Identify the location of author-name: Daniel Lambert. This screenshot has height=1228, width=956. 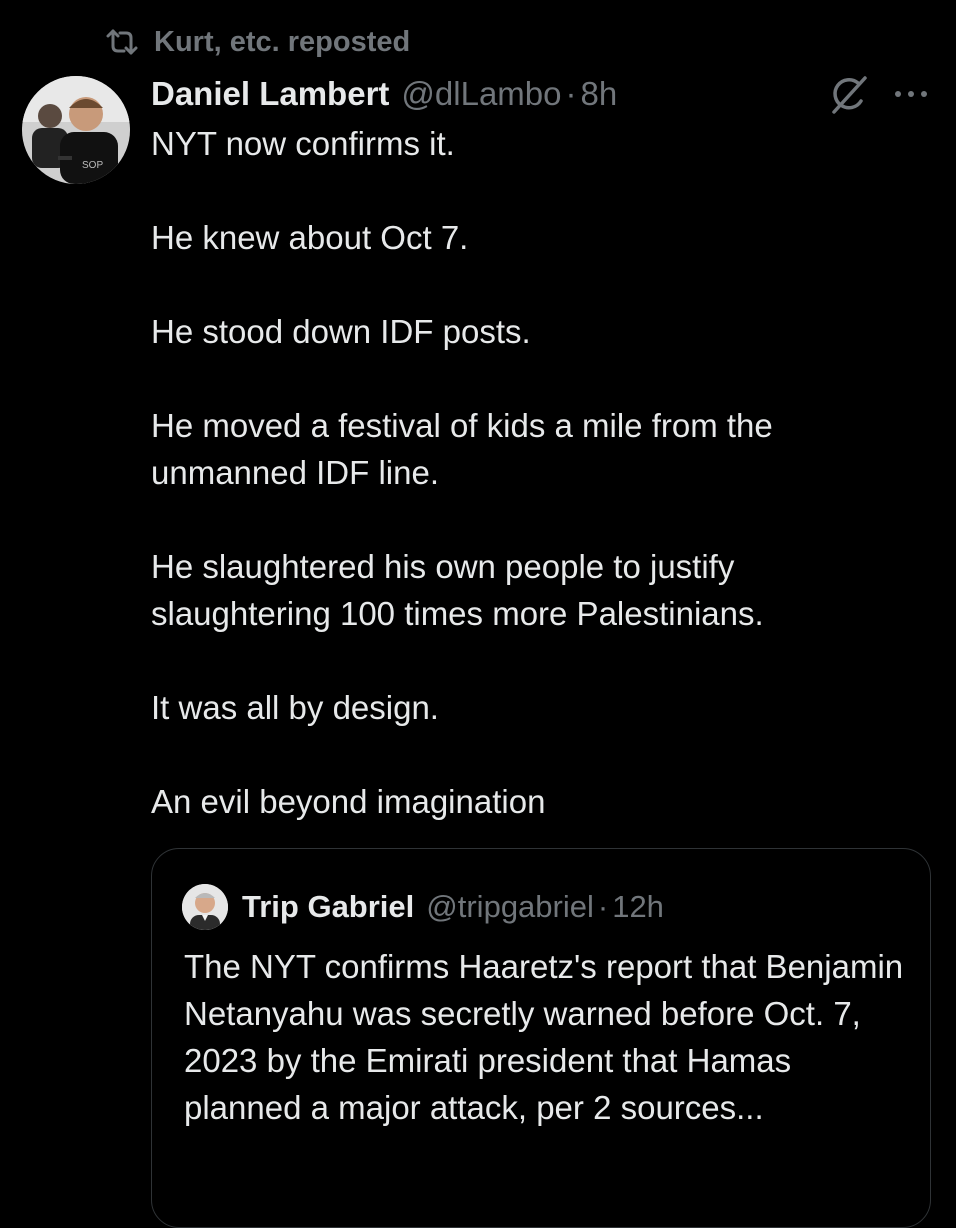
(270, 94).